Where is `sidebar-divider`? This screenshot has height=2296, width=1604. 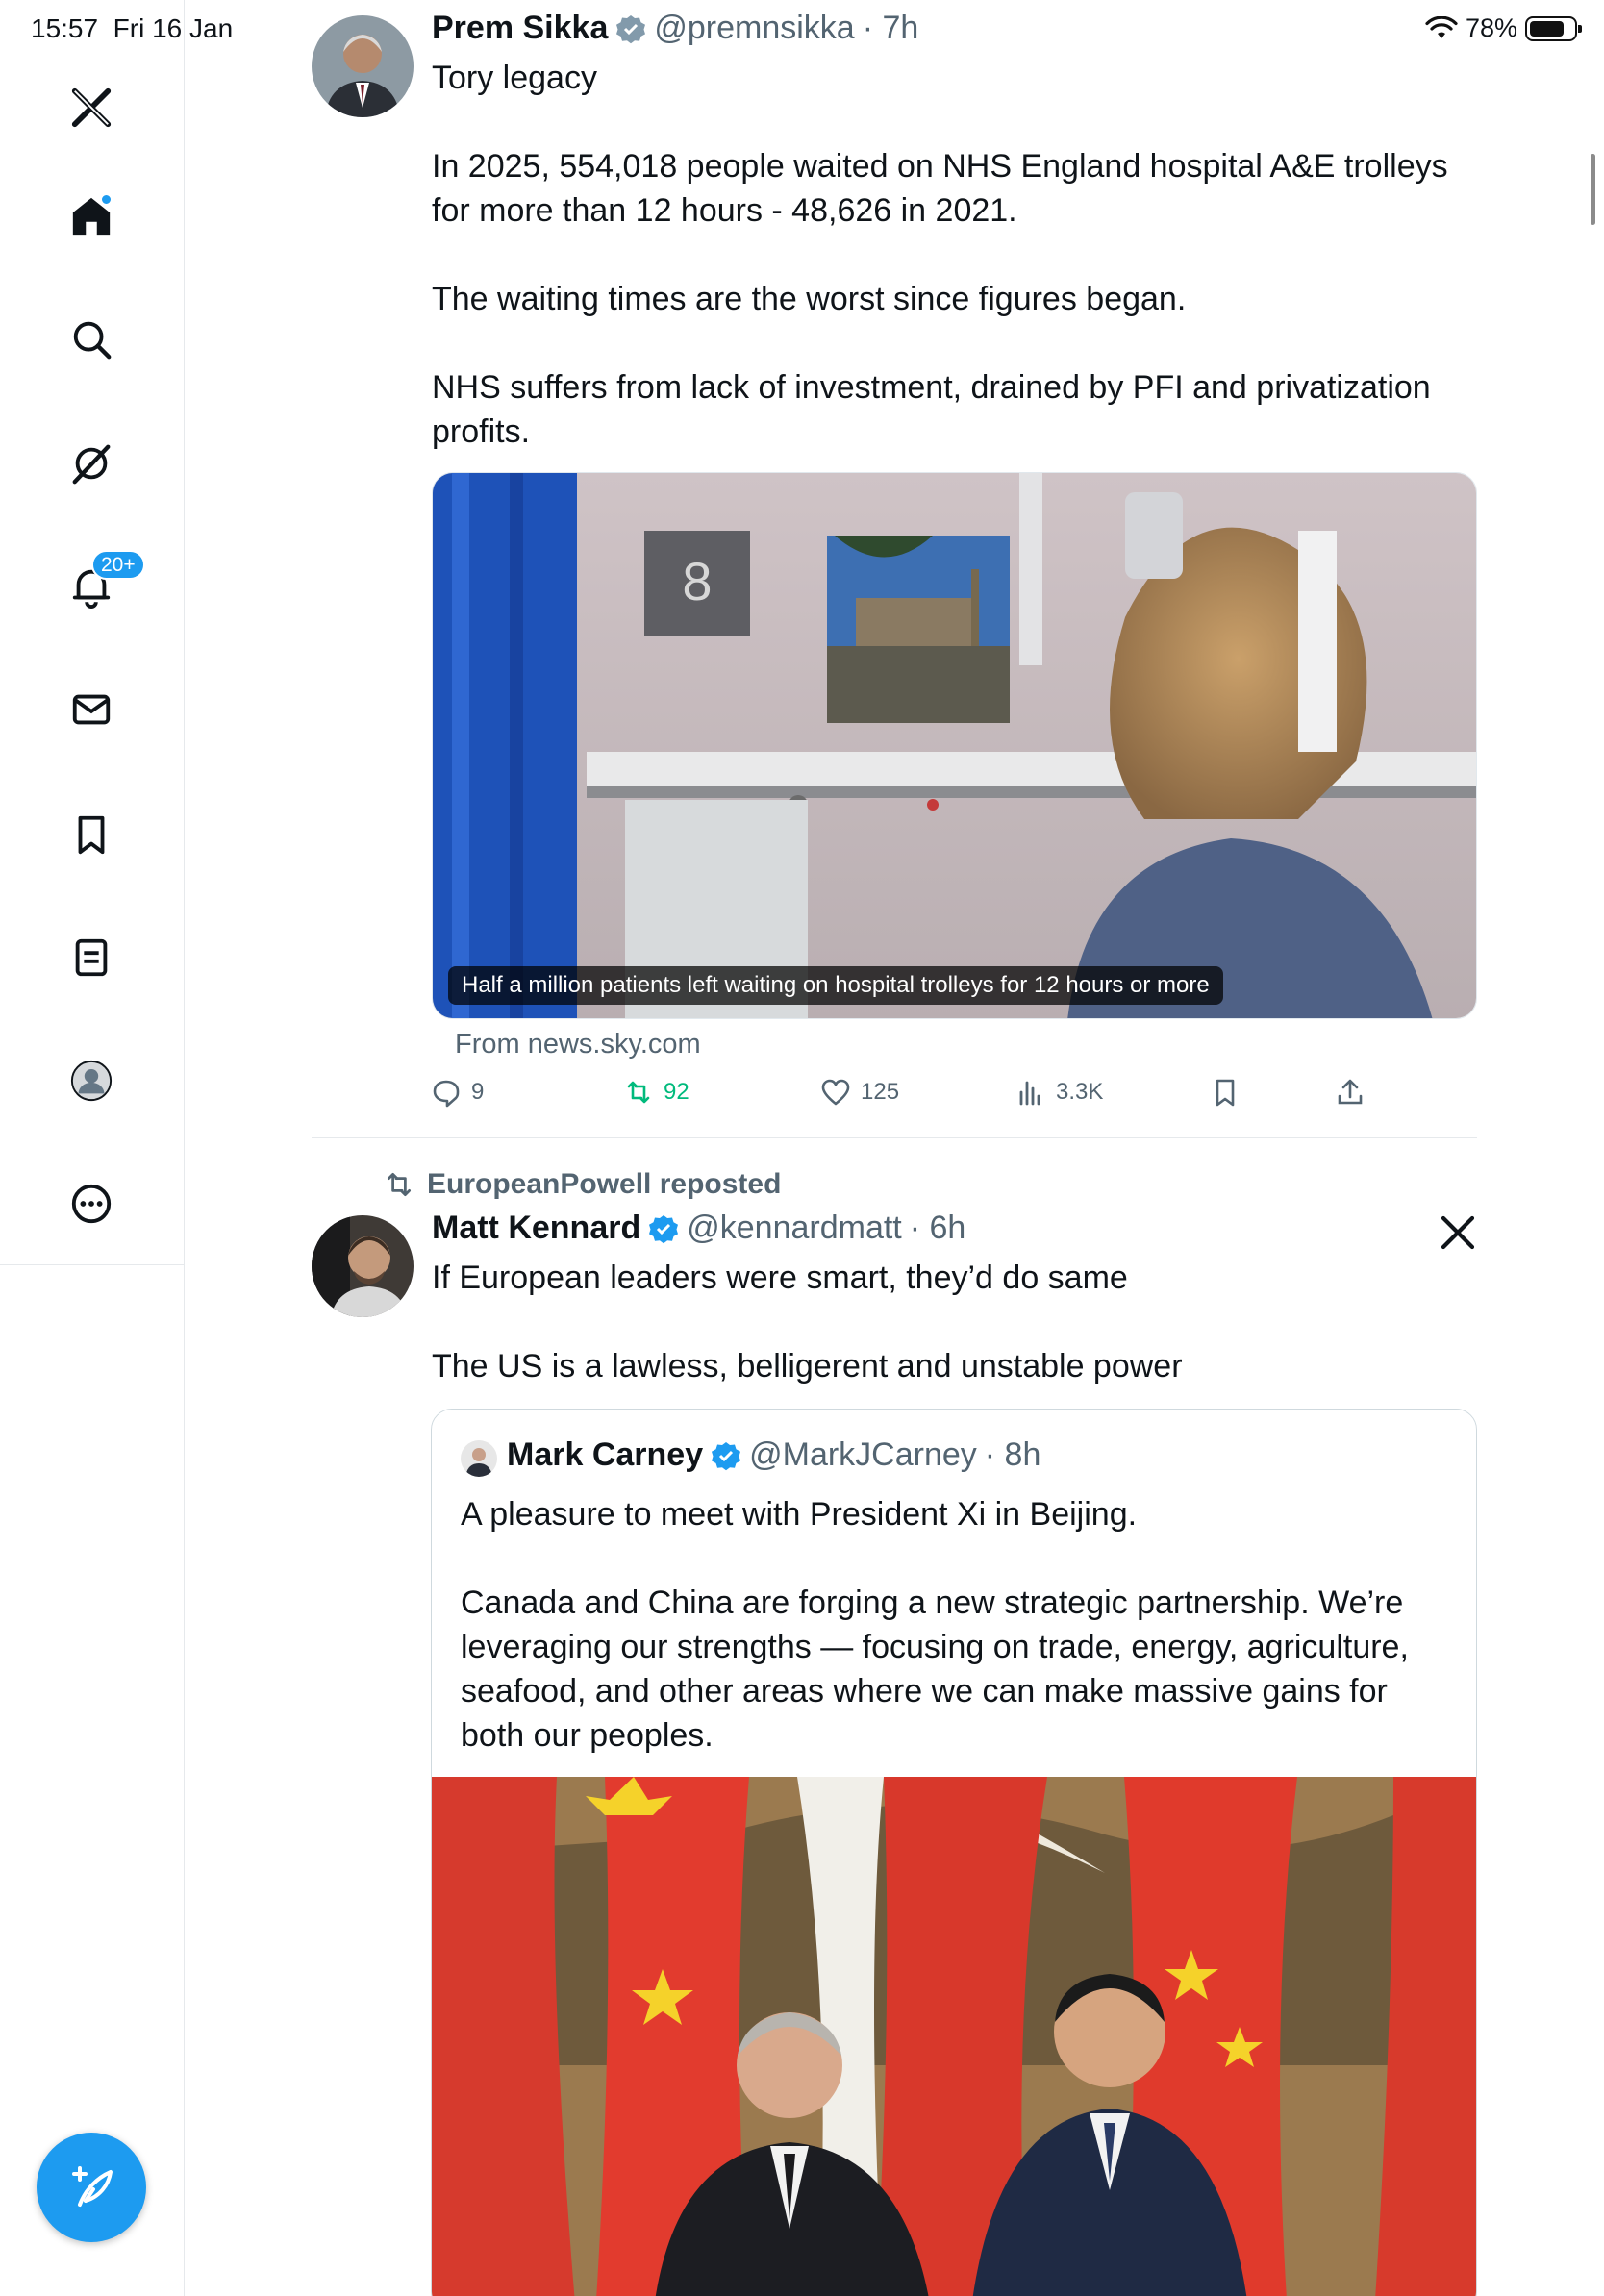 sidebar-divider is located at coordinates (92, 1264).